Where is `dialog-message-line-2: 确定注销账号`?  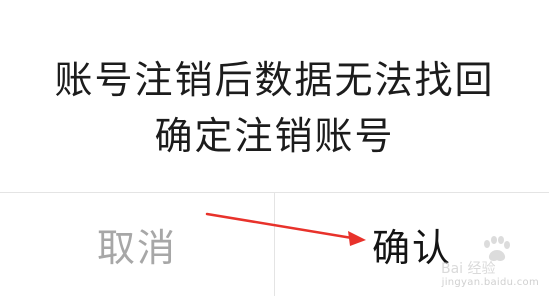 dialog-message-line-2: 确定注销账号 is located at coordinates (274, 136).